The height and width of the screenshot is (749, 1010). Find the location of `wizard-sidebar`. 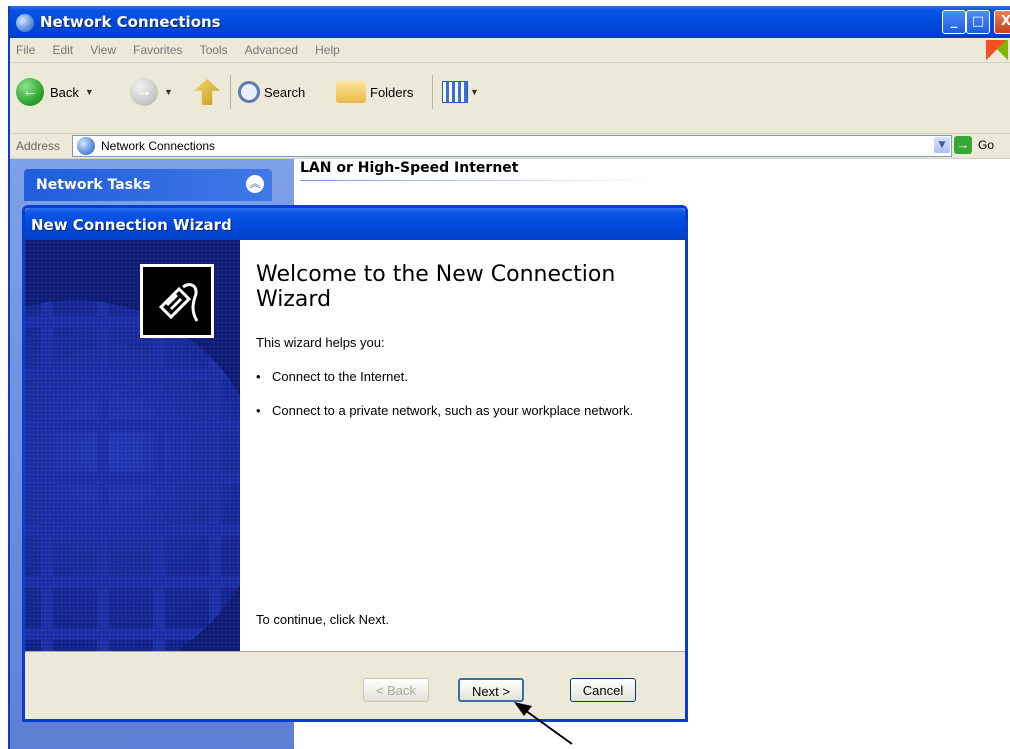

wizard-sidebar is located at coordinates (132, 445).